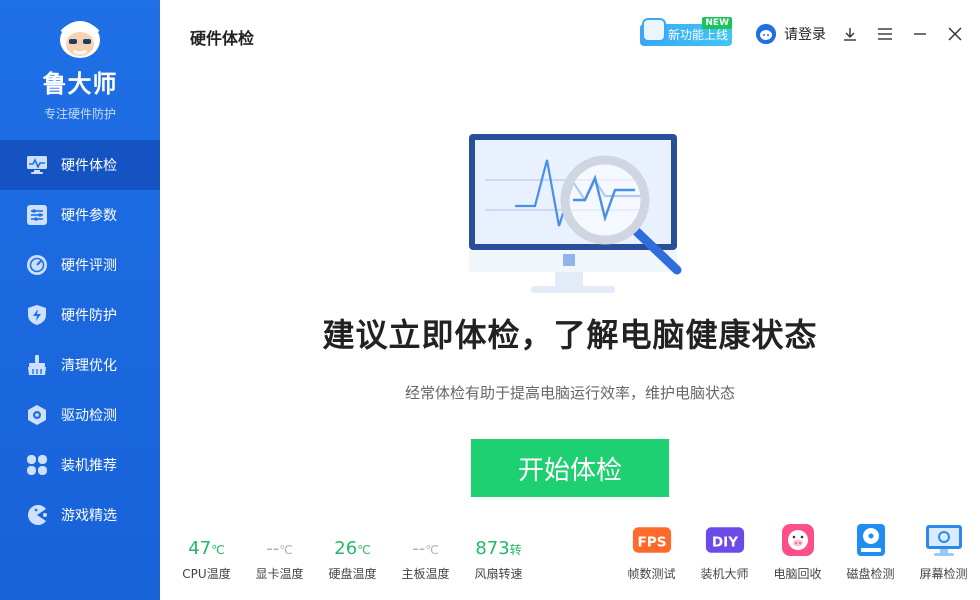  I want to click on stat-value: 47, so click(200, 548).